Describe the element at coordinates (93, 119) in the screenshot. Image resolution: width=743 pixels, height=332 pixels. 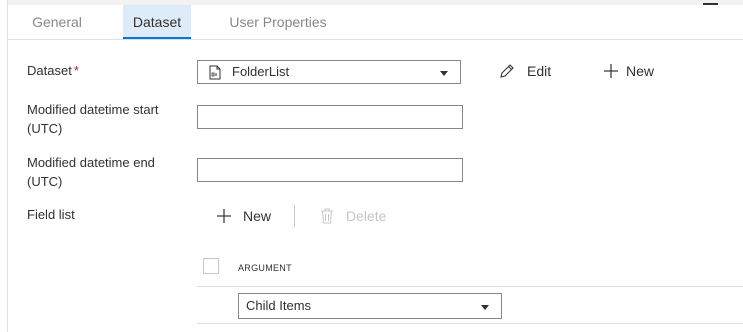
I see `modified-start-label: Modified datetime start (UTC)` at that location.